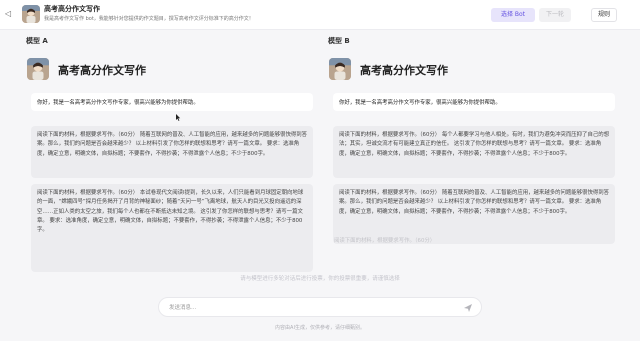 The image size is (640, 341). I want to click on disclaimer-footer: 内容由AI生成，仅供参考，请仔细甄别。, so click(320, 328).